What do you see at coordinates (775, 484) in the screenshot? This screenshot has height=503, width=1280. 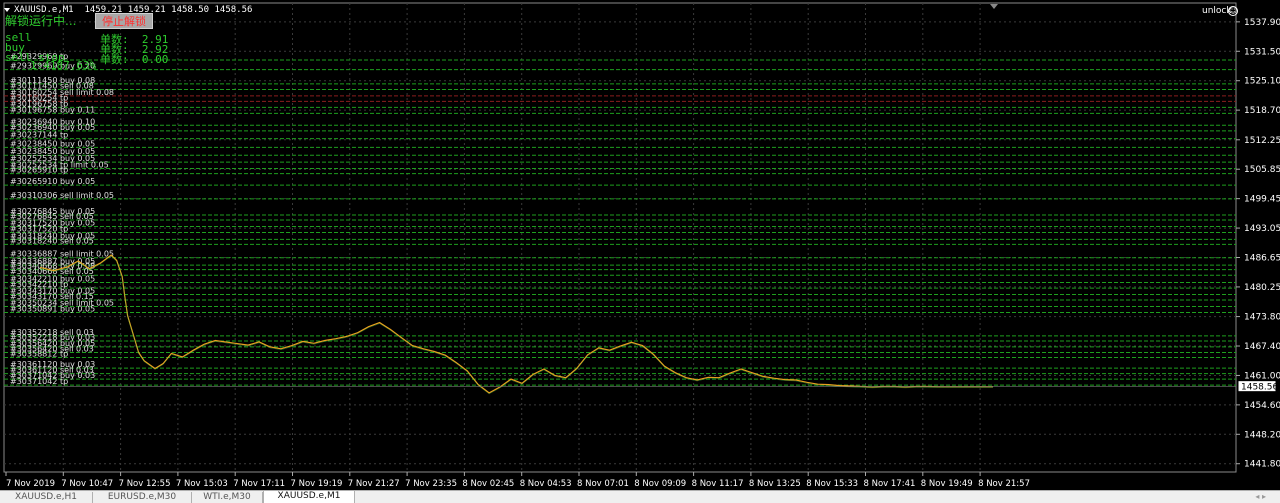 I see `x-tick-label: 8 Nov 13:25` at bounding box center [775, 484].